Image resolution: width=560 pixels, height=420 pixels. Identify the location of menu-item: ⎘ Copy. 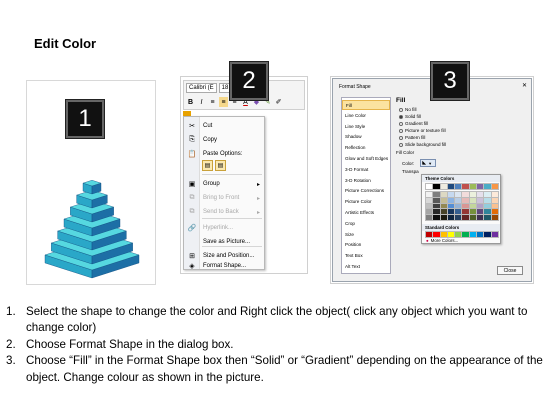
(224, 140).